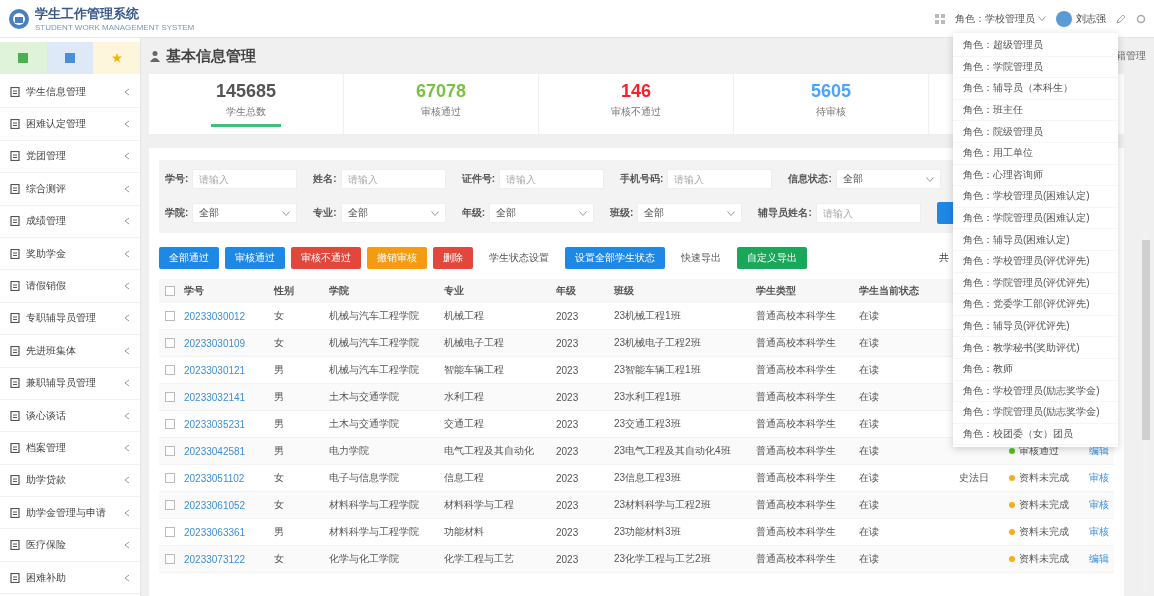 The width and height of the screenshot is (1154, 596). Describe the element at coordinates (70, 448) in the screenshot. I see `sidebar-item: 档案管理` at that location.